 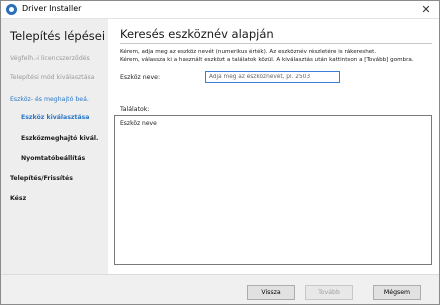 I want to click on back-button: Vissza, so click(x=271, y=292).